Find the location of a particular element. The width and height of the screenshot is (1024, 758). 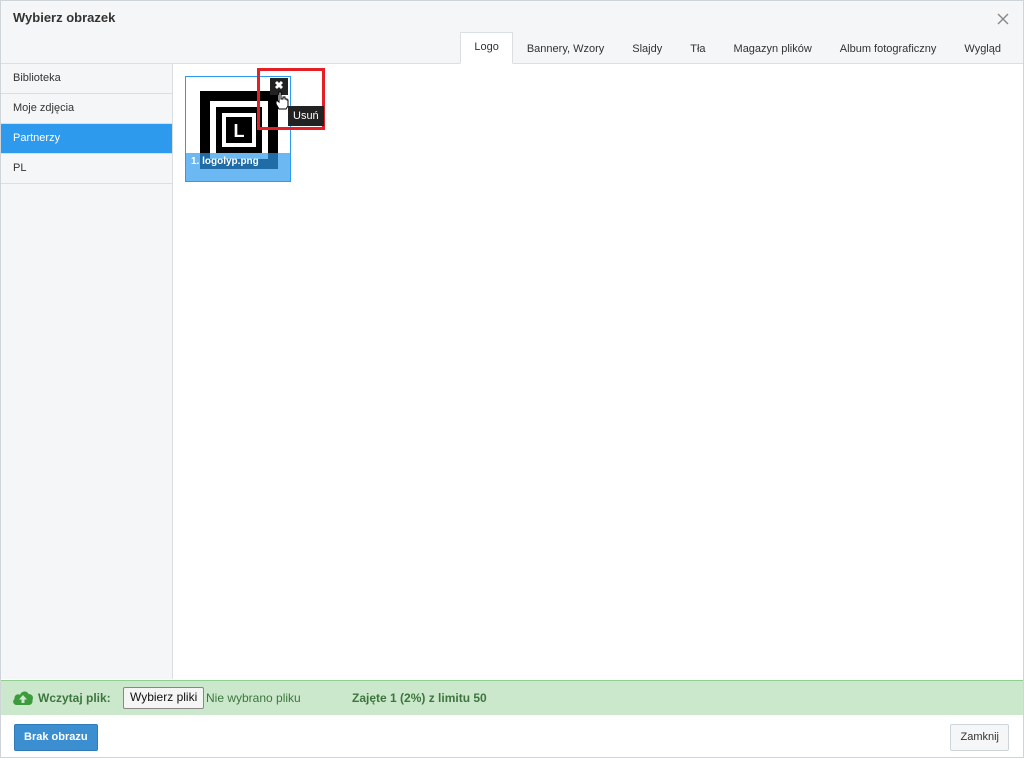

thumbnail-caption: 1. logolyp.png is located at coordinates (238, 167).